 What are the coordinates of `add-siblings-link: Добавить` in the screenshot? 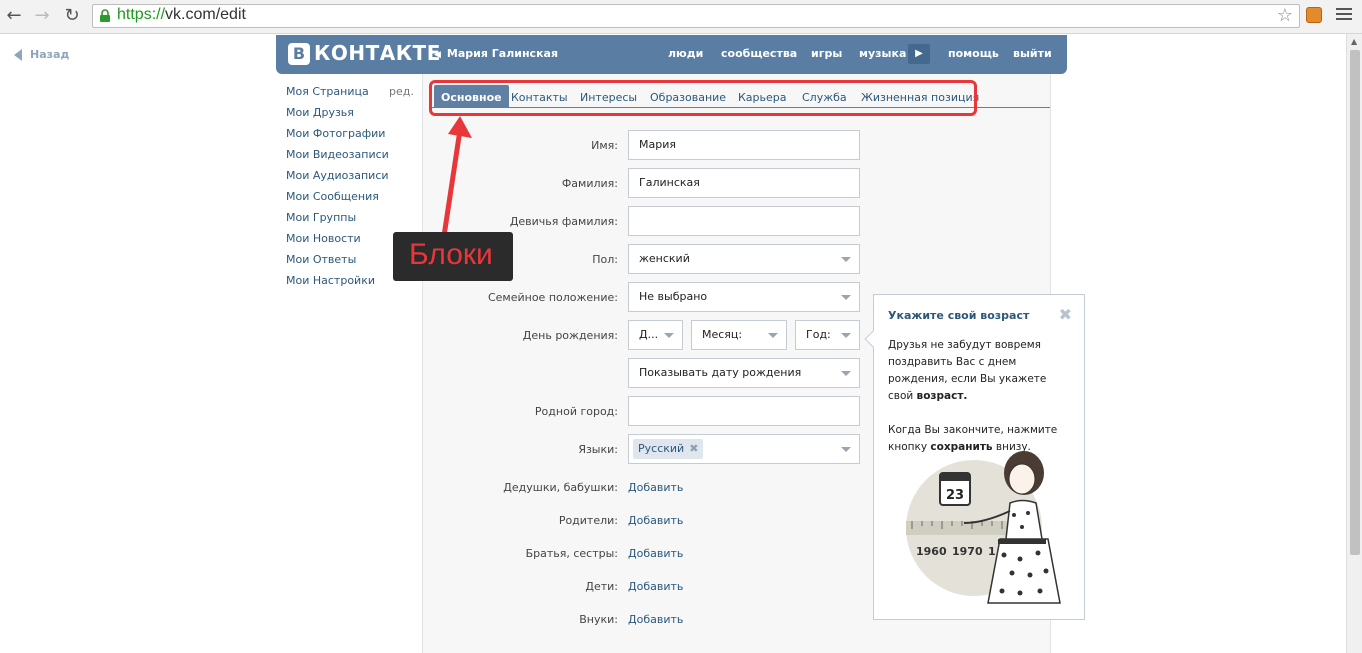 It's located at (655, 553).